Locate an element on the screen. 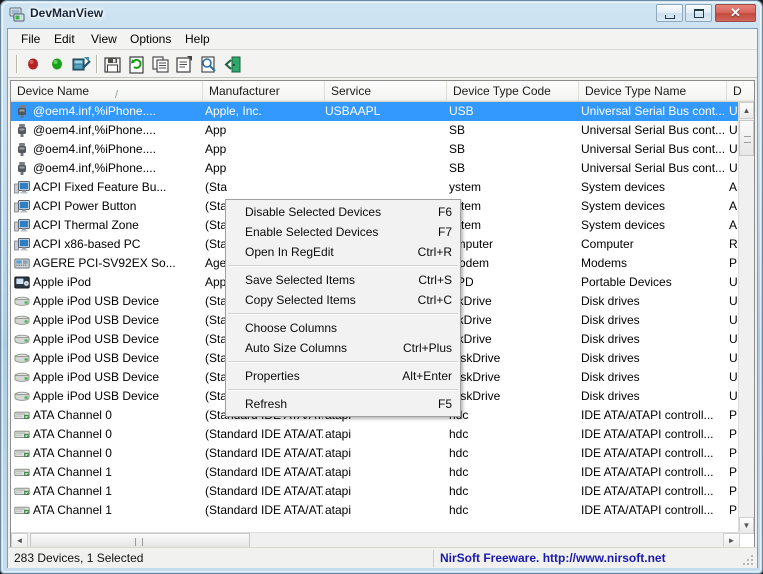  close-icon: ✕ is located at coordinates (735, 12).